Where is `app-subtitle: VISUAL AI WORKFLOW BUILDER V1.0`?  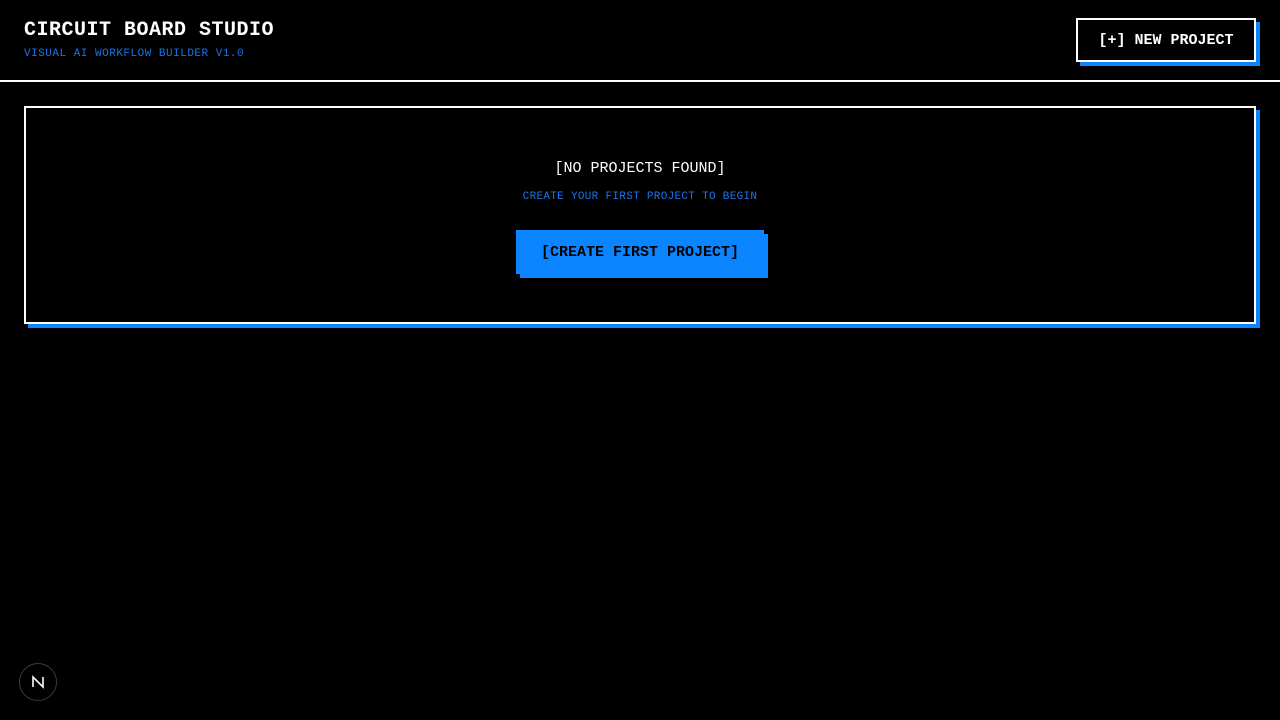 app-subtitle: VISUAL AI WORKFLOW BUILDER V1.0 is located at coordinates (134, 54).